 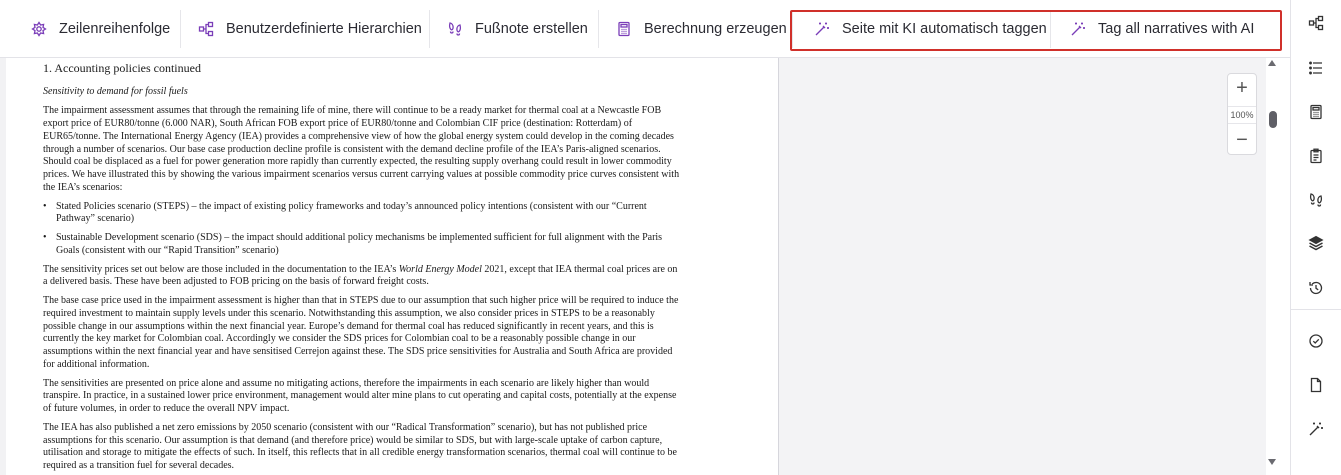 What do you see at coordinates (1316, 341) in the screenshot?
I see `check-circle-icon` at bounding box center [1316, 341].